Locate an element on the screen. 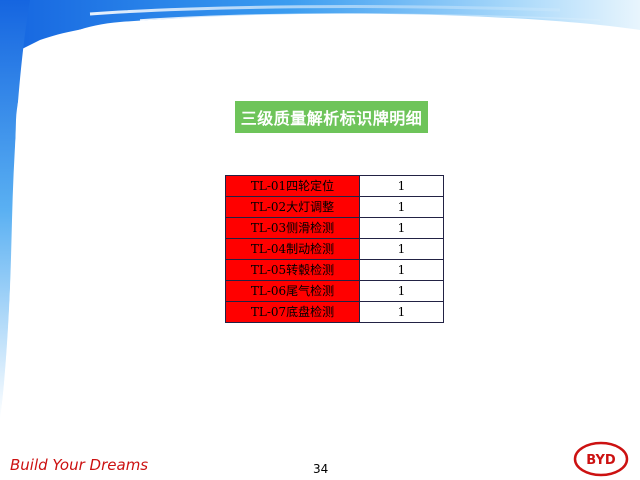 This screenshot has width=640, height=480. table-row: TL-01四轮定位 1 is located at coordinates (334, 186).